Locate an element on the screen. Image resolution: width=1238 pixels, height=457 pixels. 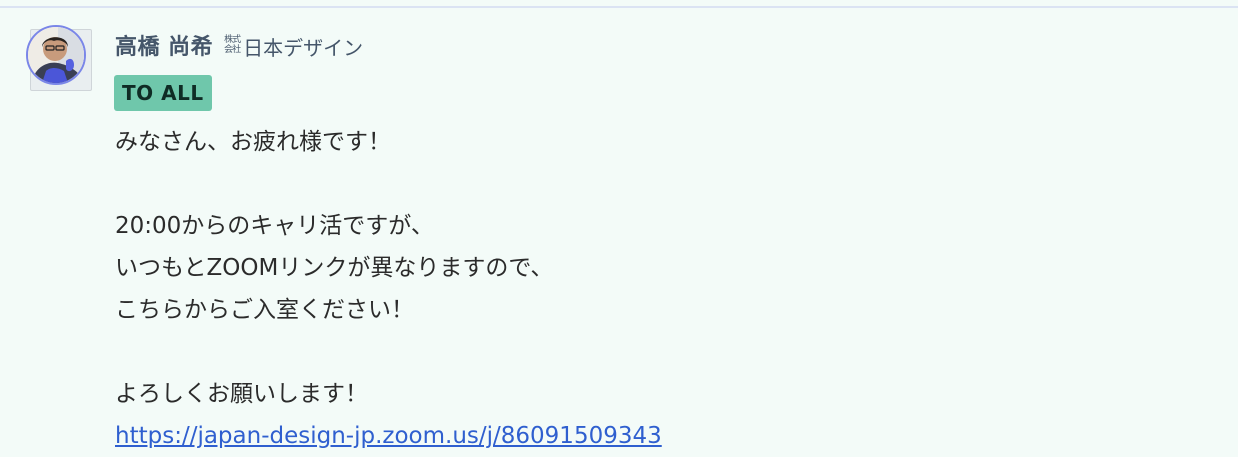
message-line: よろしくお願いします！ is located at coordinates (241, 394).